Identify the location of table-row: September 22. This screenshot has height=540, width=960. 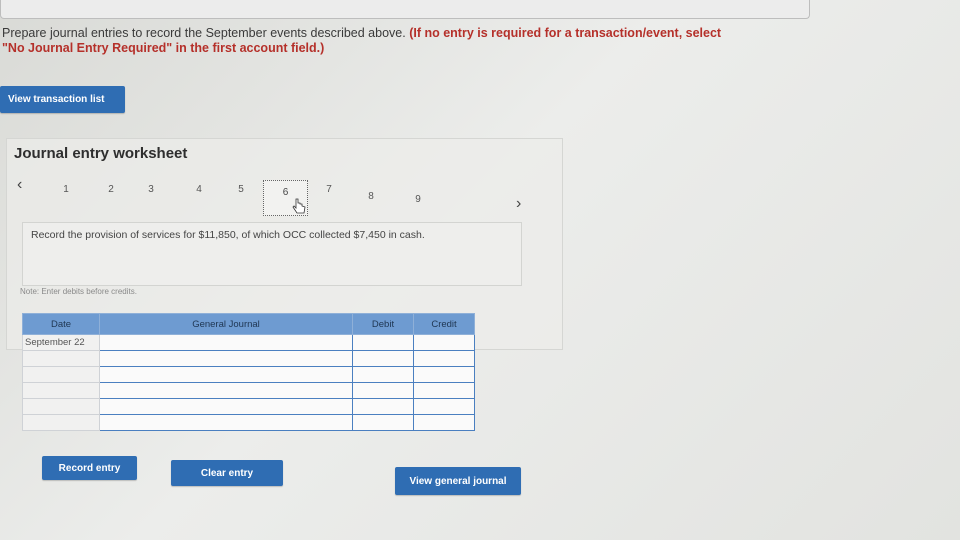
(248, 342).